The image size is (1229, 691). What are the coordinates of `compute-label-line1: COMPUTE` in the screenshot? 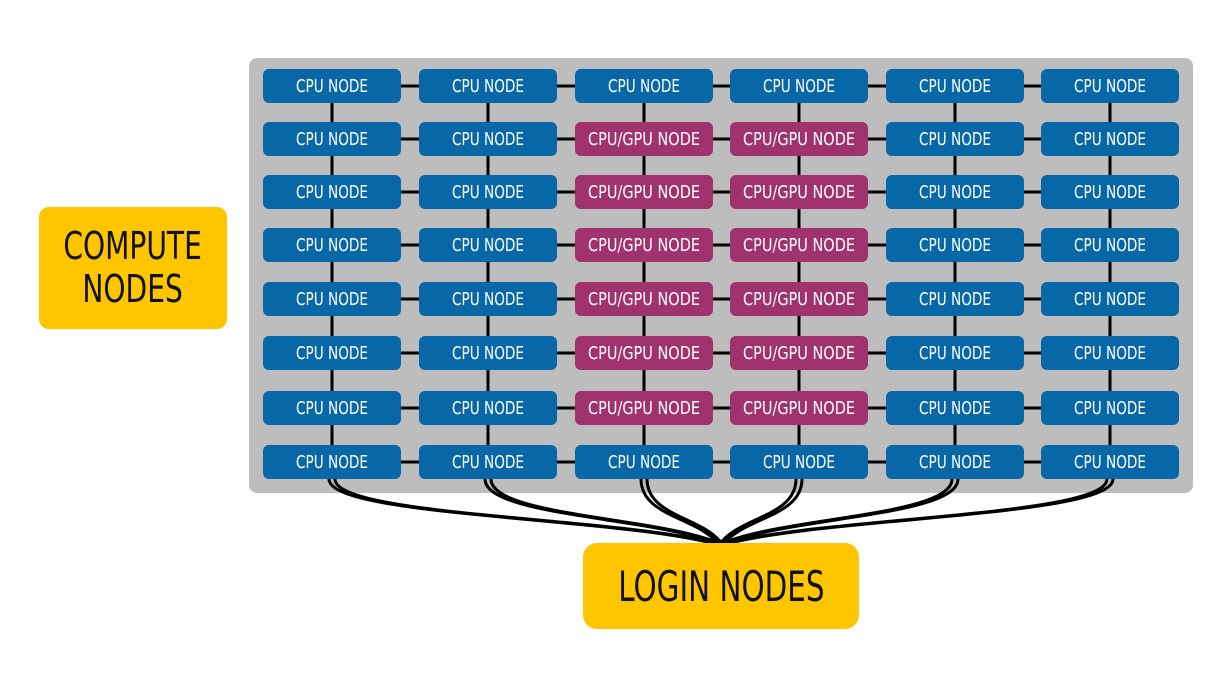 It's located at (133, 246).